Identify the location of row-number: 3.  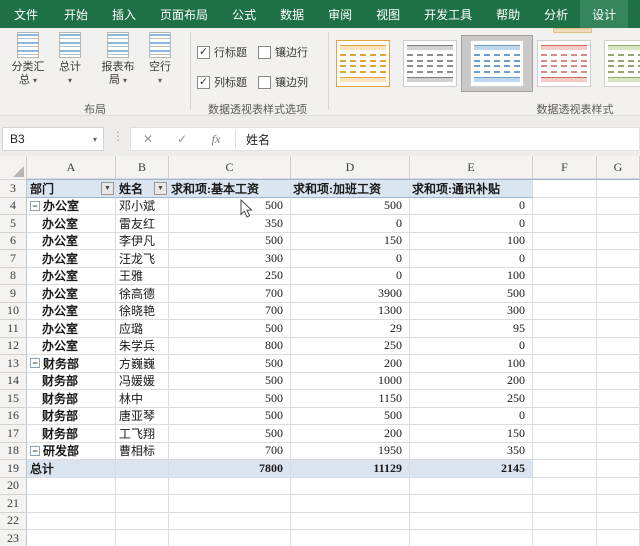
(13, 189).